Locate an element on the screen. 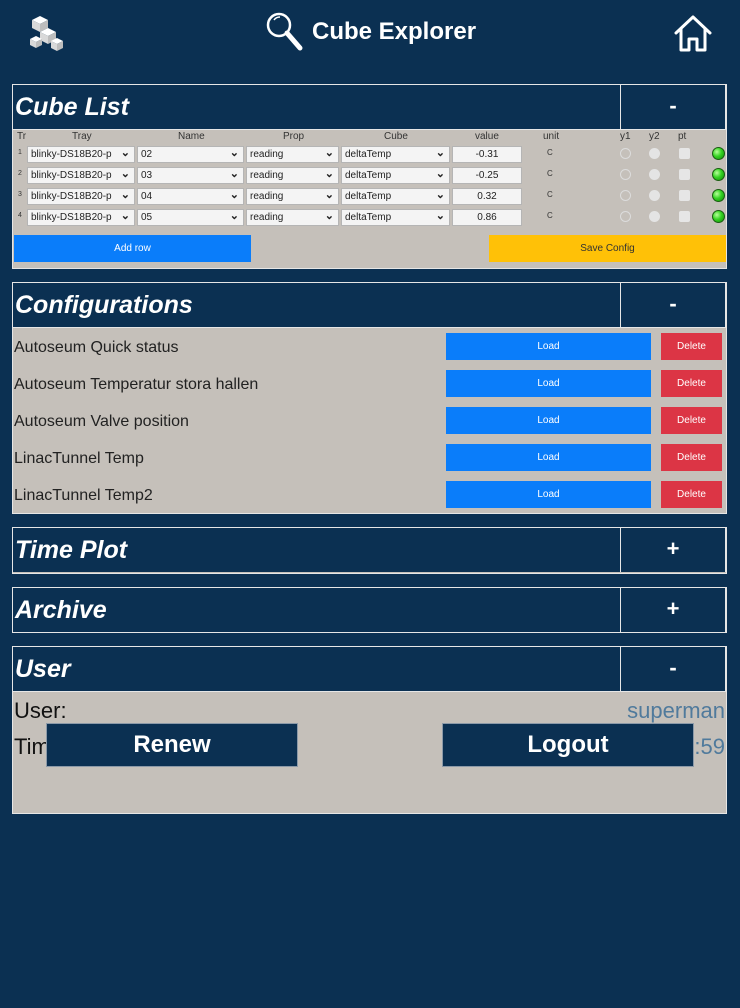 The width and height of the screenshot is (740, 1008). col-prop: Prop is located at coordinates (294, 136).